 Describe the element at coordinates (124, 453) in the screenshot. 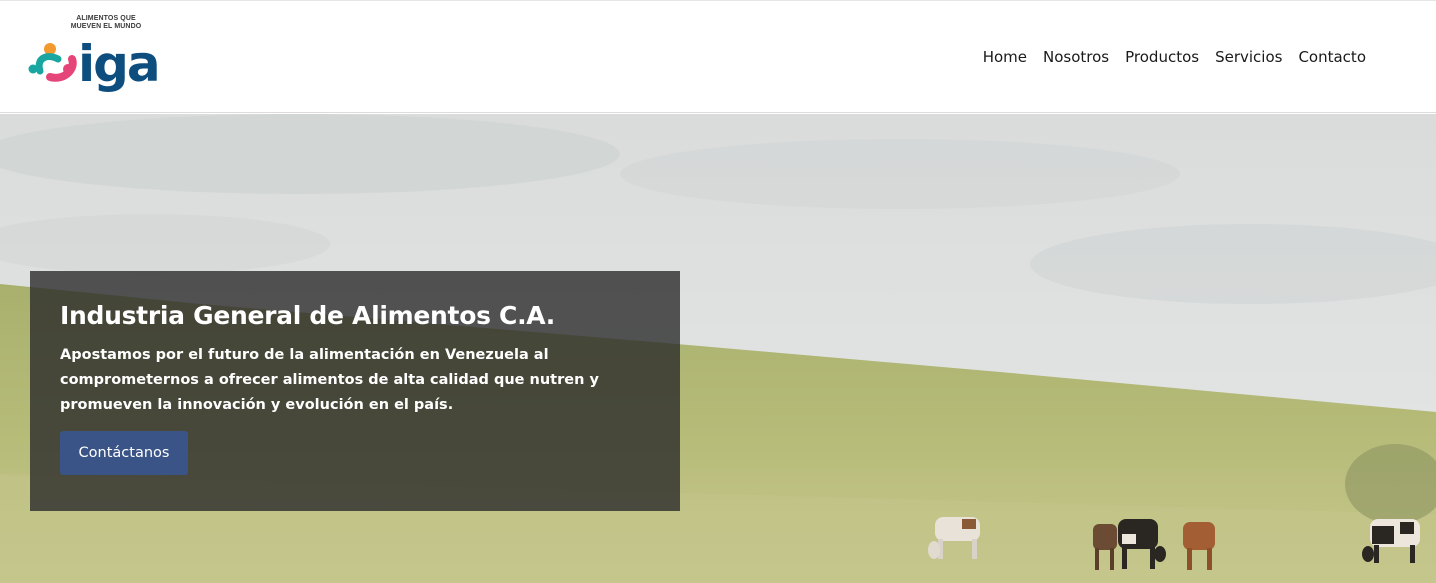

I see `contact-button: Contáctanos` at that location.